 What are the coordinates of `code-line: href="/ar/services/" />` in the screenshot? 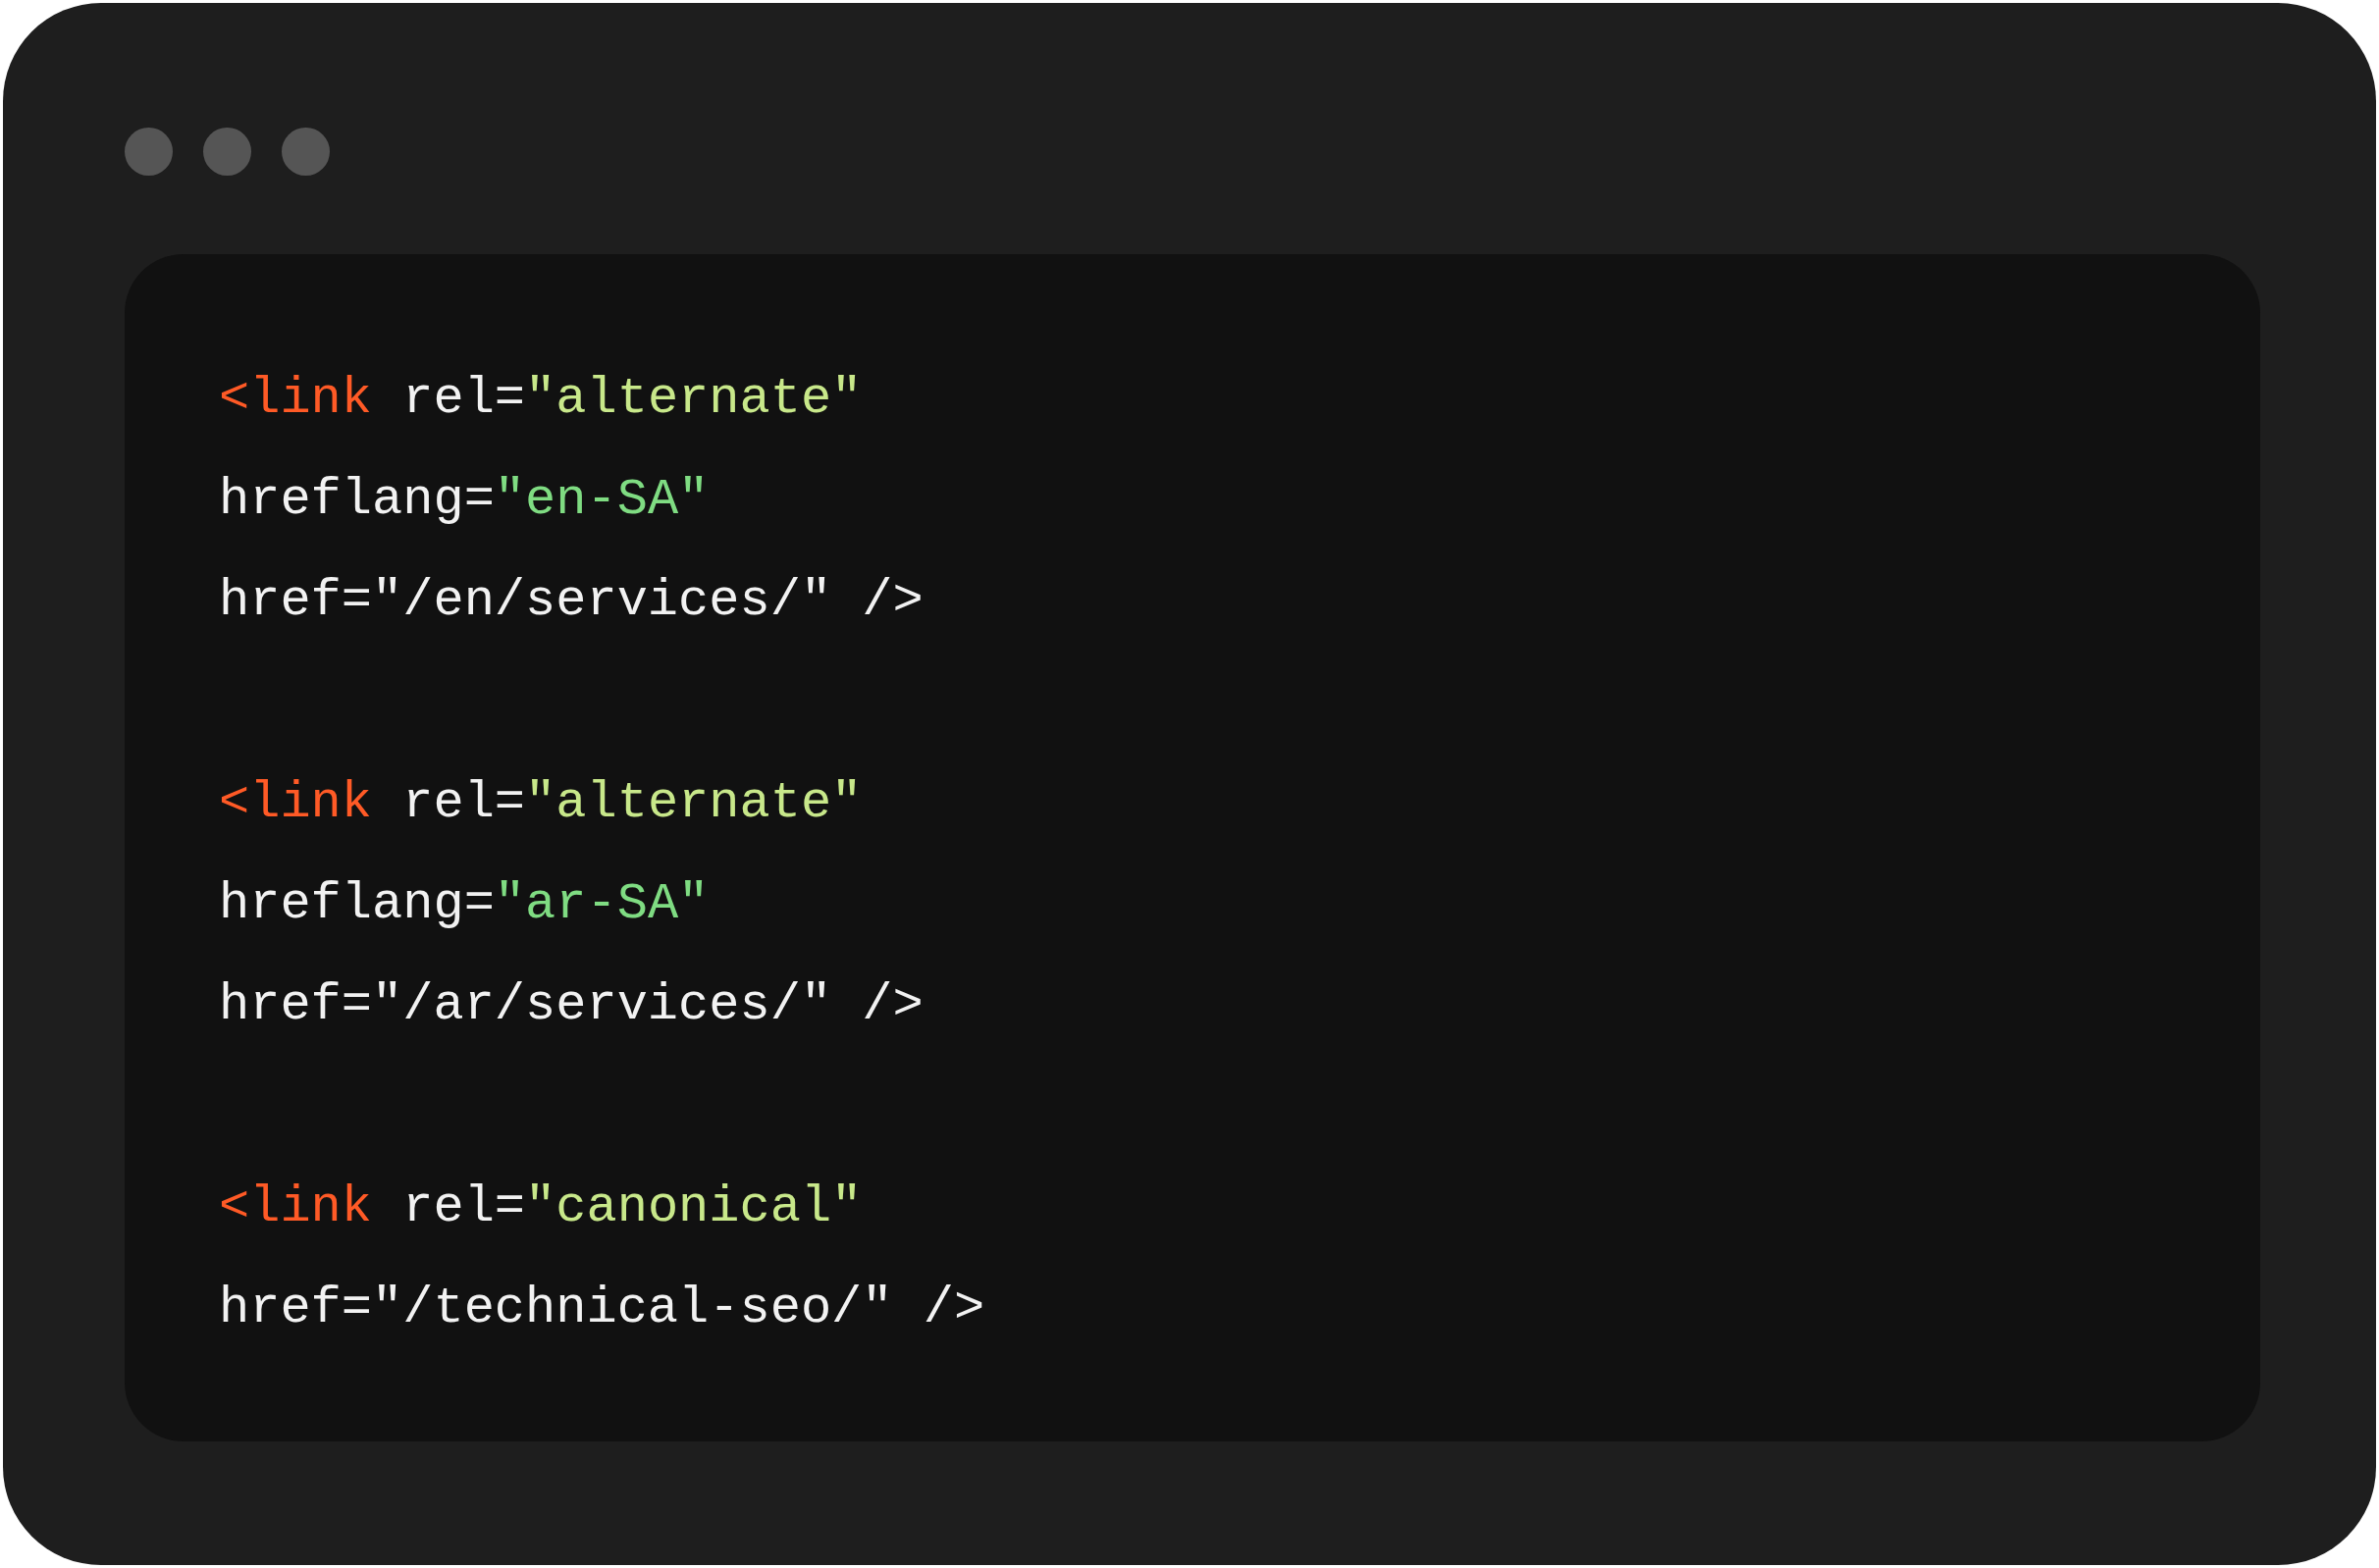 It's located at (572, 1005).